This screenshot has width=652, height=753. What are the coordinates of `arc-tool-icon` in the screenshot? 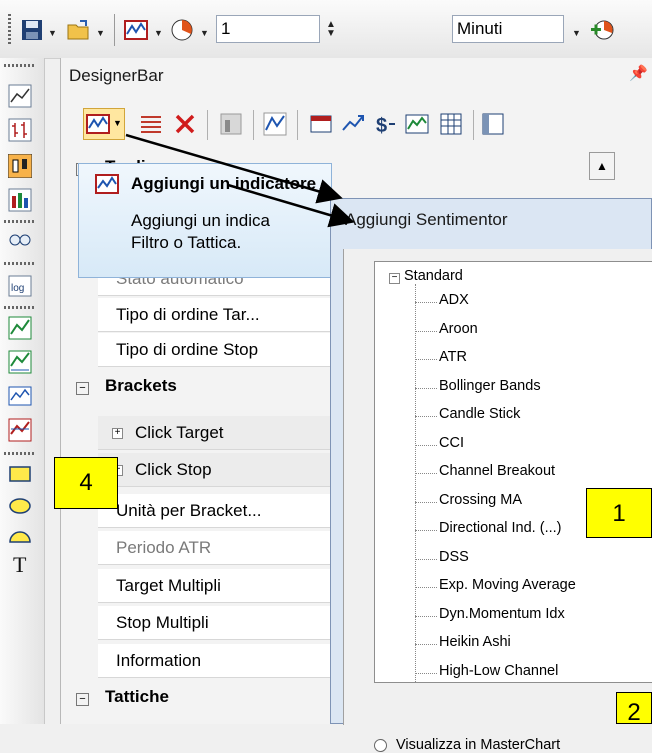 It's located at (20, 536).